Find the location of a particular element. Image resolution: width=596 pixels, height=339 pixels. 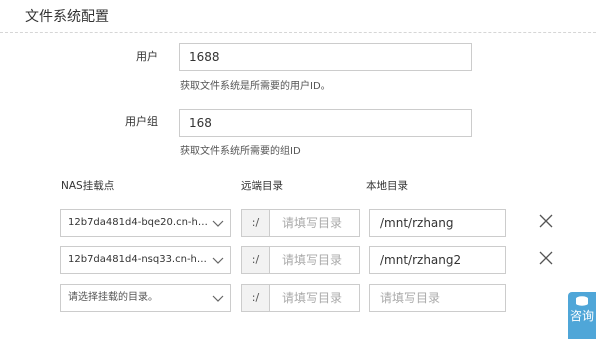

consult-button: 咨询 is located at coordinates (582, 315).